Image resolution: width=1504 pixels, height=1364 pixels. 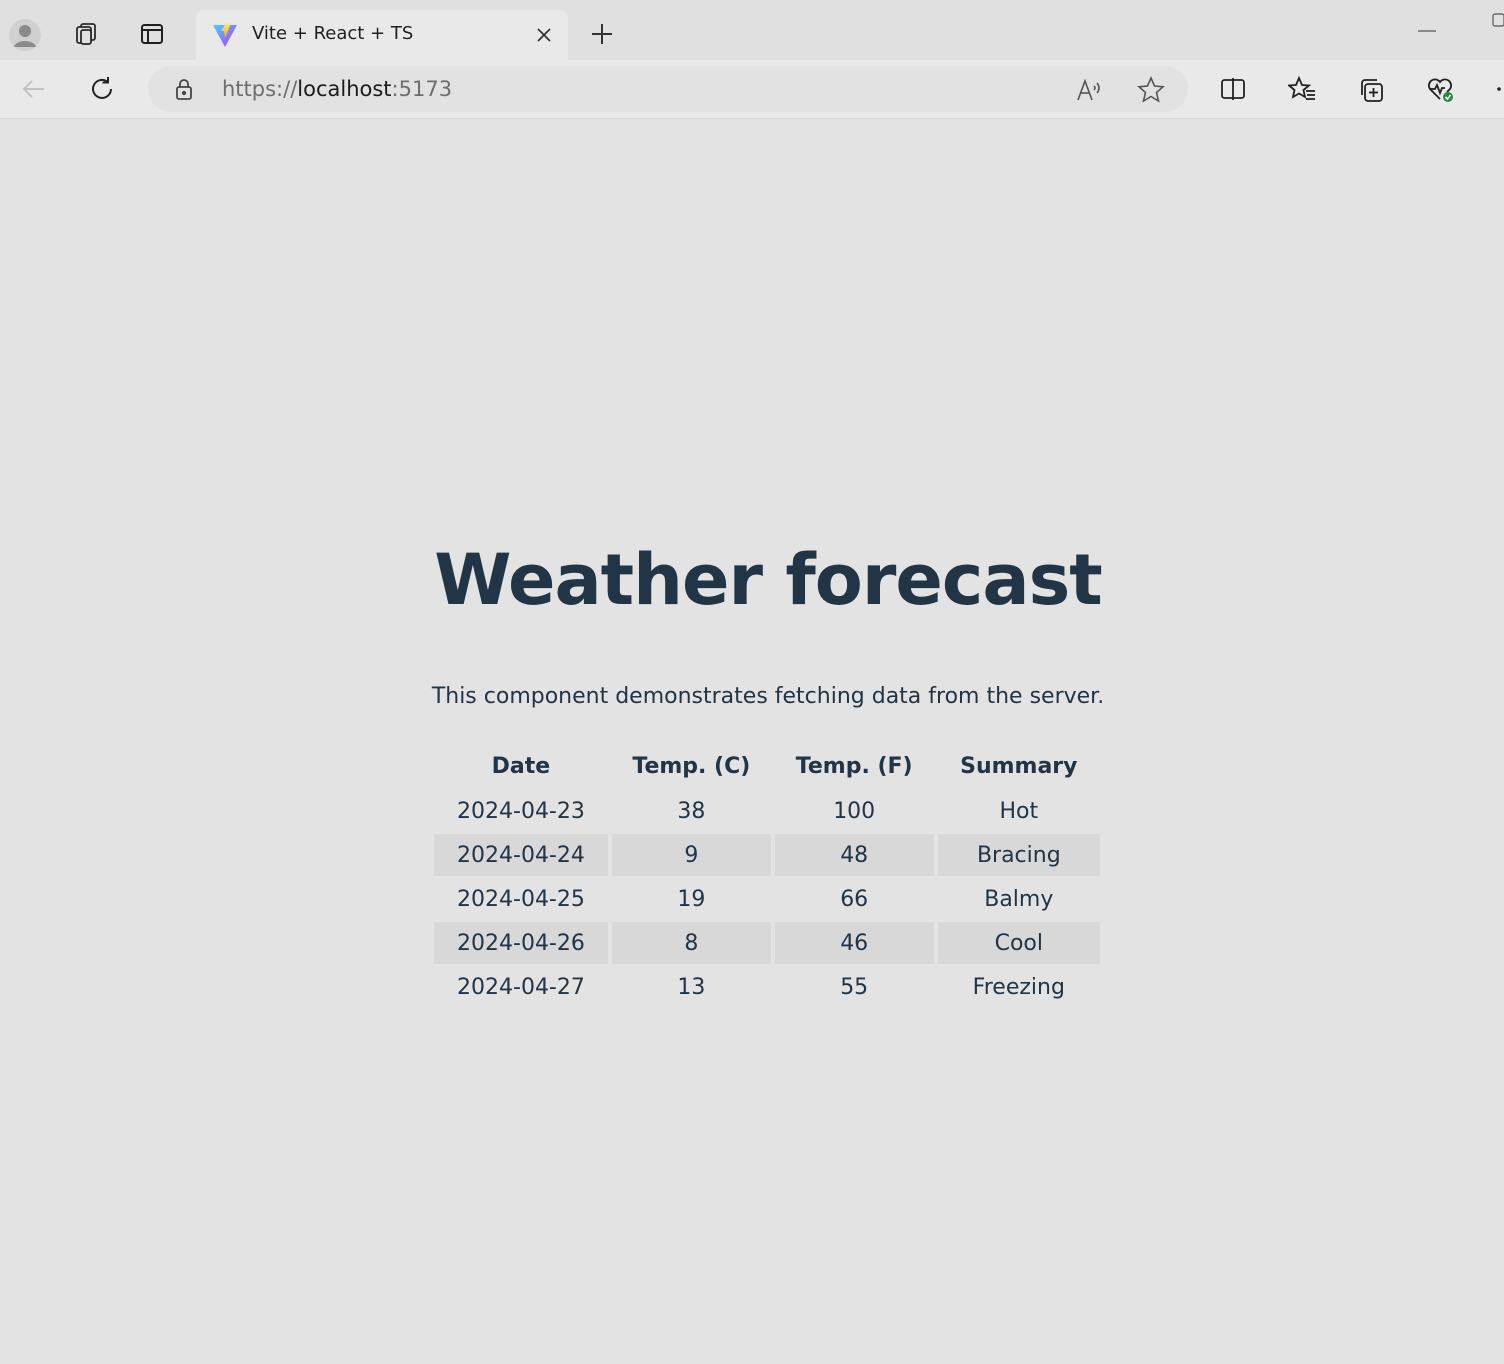 I want to click on cell-temp-c: 19, so click(x=691, y=899).